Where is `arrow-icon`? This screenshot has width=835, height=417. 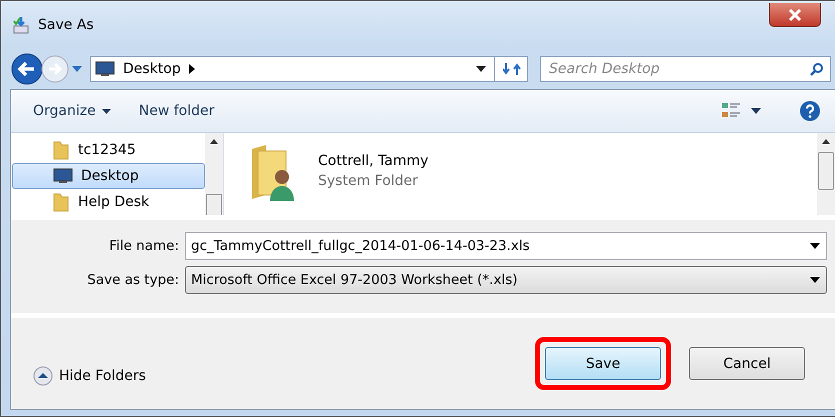
arrow-icon is located at coordinates (191, 69).